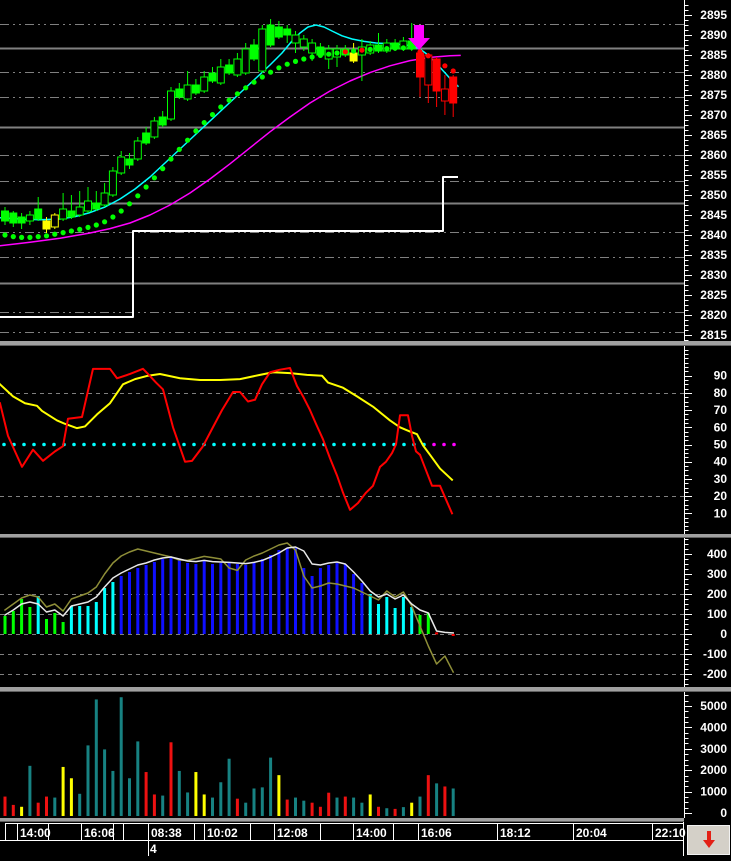  I want to click on svg-text: 30, so click(721, 479).